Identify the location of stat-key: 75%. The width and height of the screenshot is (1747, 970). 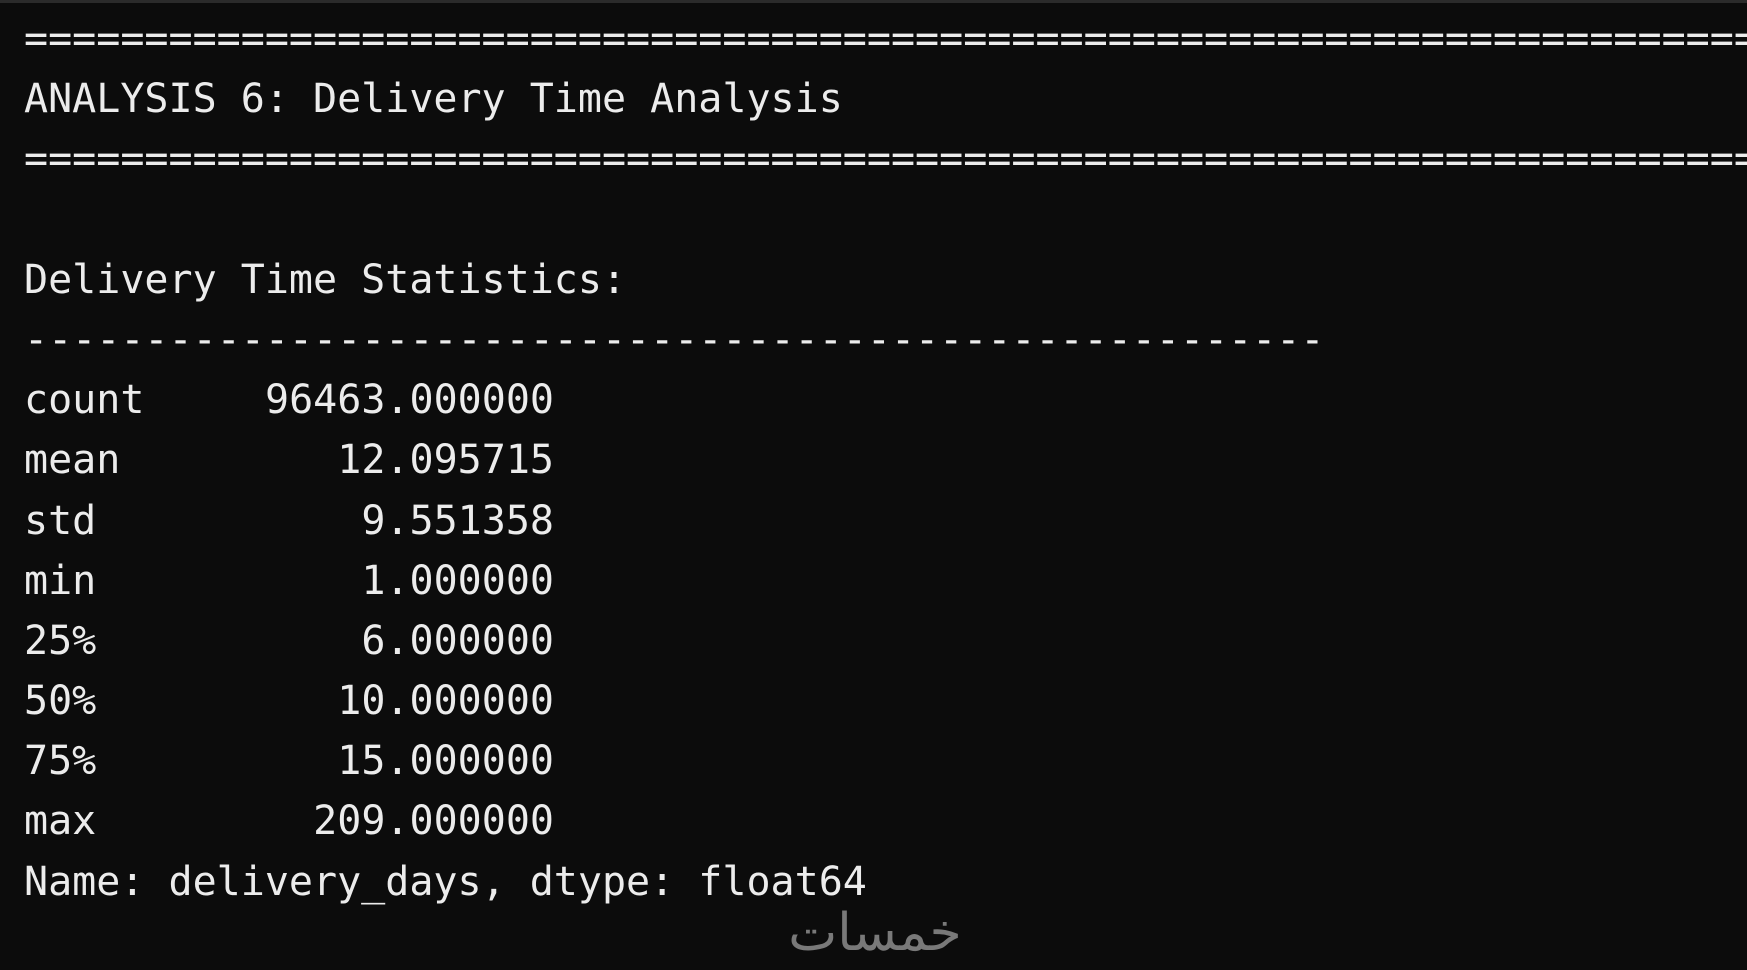
(60, 761).